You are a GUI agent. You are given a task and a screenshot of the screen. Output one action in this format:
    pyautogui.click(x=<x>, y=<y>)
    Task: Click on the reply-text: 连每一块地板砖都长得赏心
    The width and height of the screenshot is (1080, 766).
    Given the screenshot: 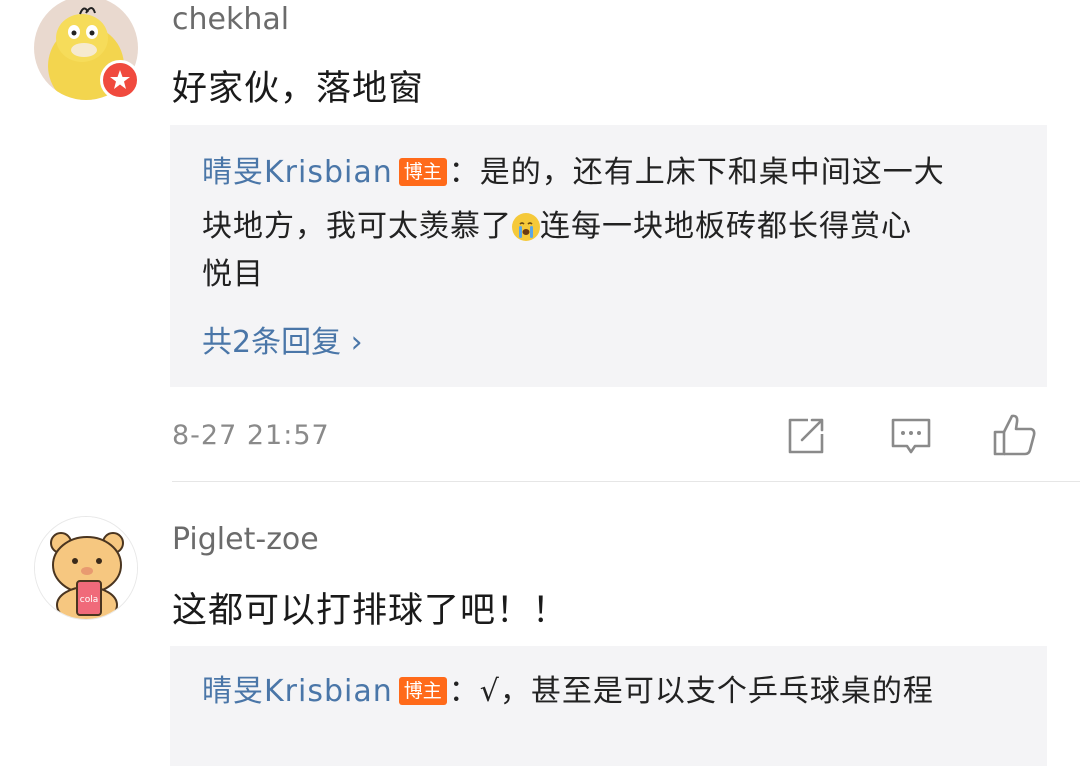 What is the action you would take?
    pyautogui.click(x=726, y=226)
    